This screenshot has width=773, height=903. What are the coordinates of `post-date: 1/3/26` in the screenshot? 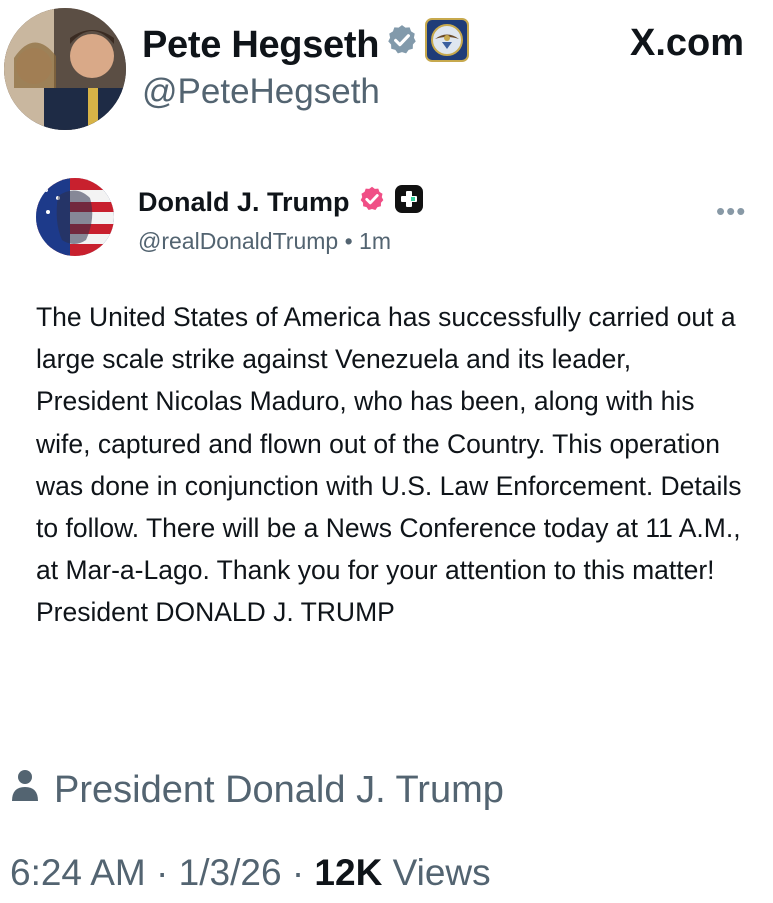 It's located at (230, 872).